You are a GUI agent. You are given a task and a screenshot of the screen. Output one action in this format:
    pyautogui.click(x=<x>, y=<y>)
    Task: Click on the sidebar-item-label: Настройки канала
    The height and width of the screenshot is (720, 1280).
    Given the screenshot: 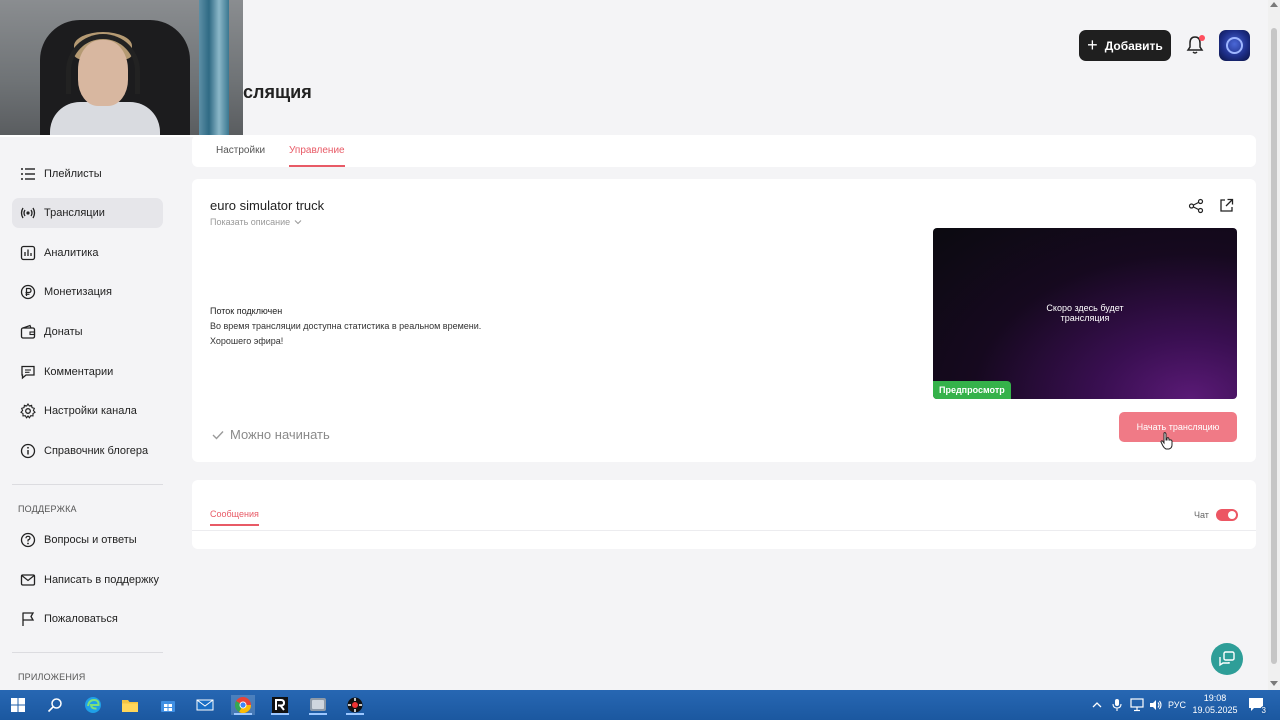 What is the action you would take?
    pyautogui.click(x=90, y=411)
    